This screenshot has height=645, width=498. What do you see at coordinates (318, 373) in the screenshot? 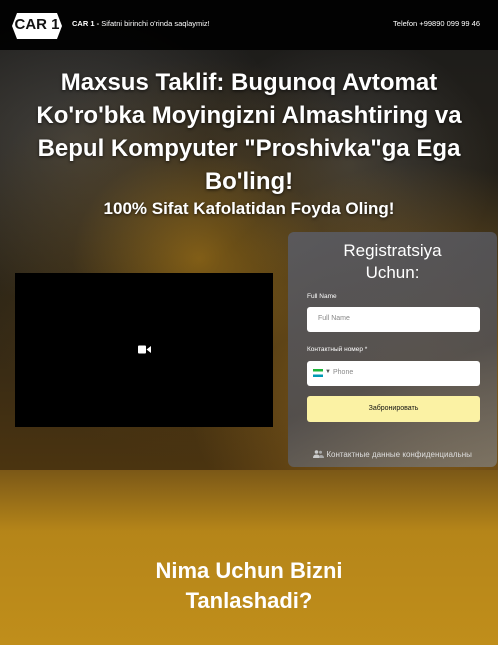
I see `uz-flag-icon` at bounding box center [318, 373].